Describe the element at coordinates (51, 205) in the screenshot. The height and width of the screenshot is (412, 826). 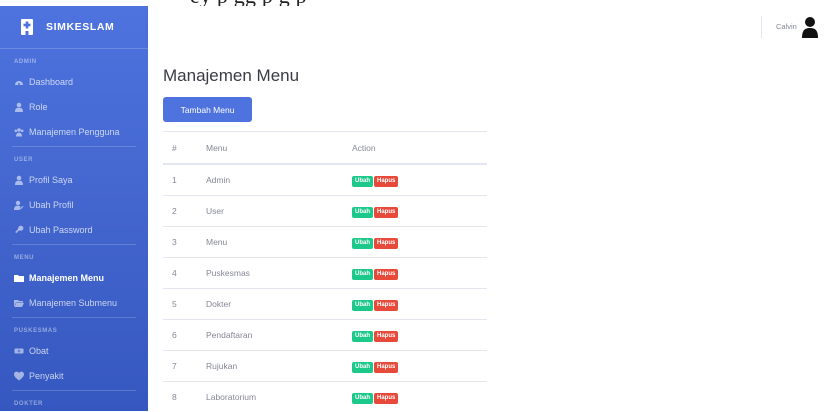
I see `sidebar-item-label: Ubah Profil` at that location.